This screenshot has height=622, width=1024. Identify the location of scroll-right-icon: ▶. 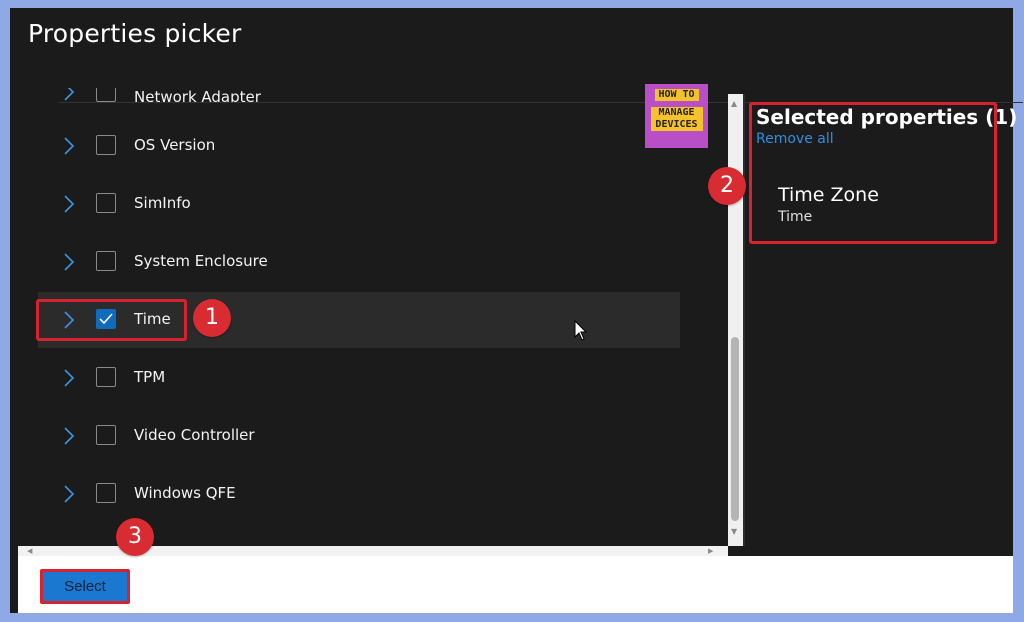
(710, 551).